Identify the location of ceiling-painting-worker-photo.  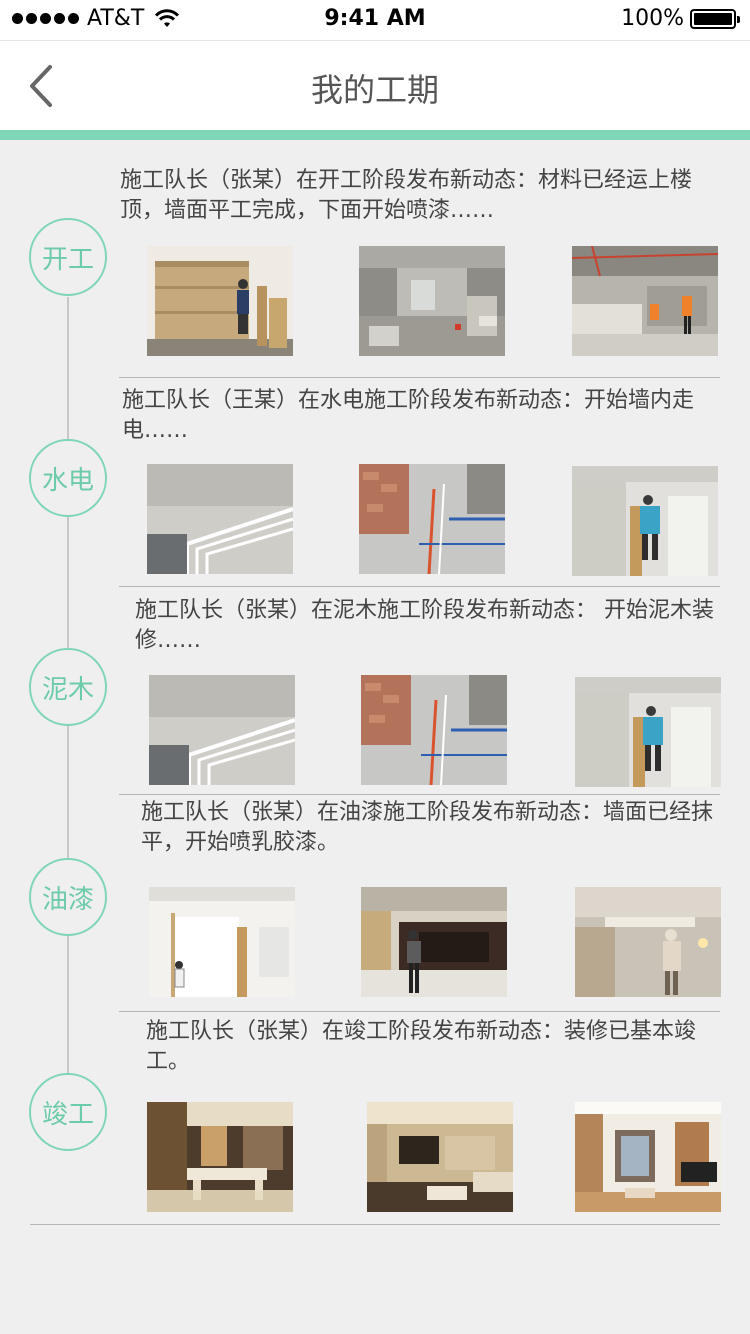
(648, 942).